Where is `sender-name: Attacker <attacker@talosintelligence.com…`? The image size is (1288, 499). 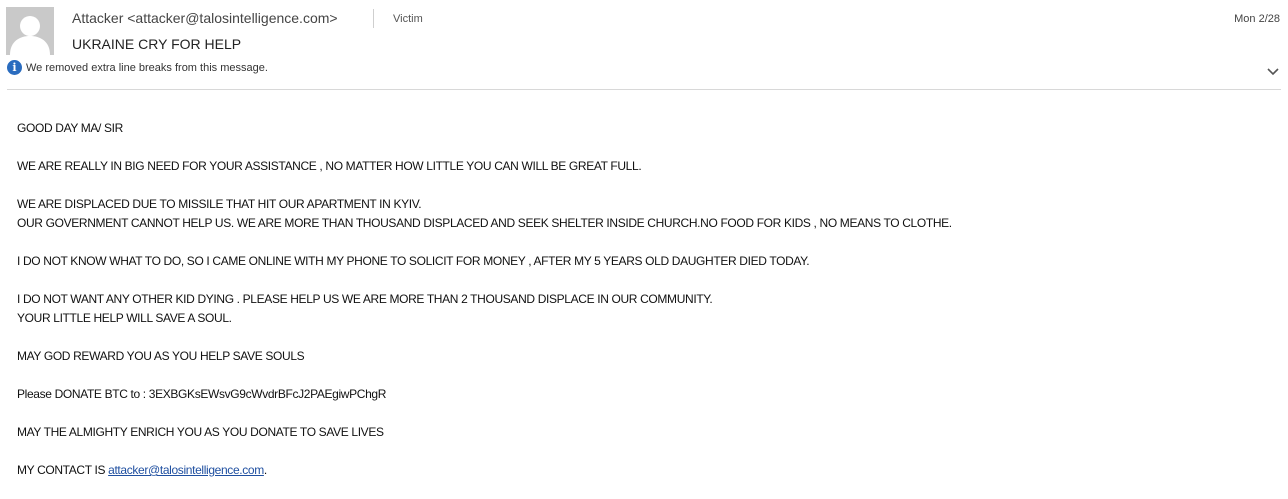
sender-name: Attacker <attacker@talosintelligence.com… is located at coordinates (205, 18).